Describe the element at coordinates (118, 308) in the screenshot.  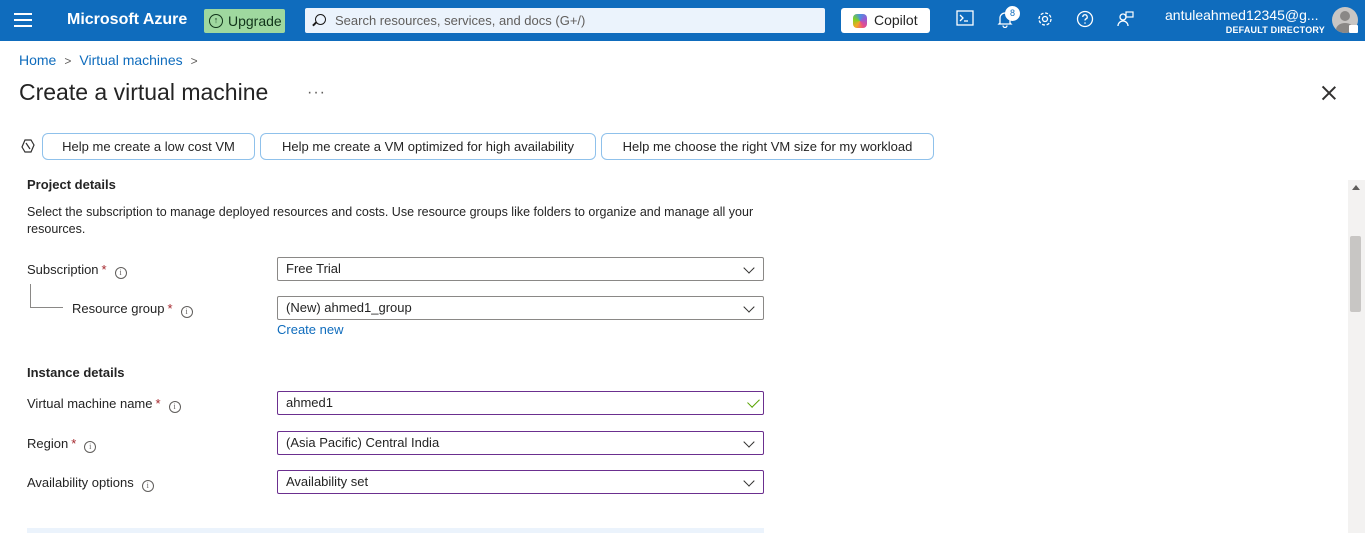
I see `resource-group-label-text: Resource group` at that location.